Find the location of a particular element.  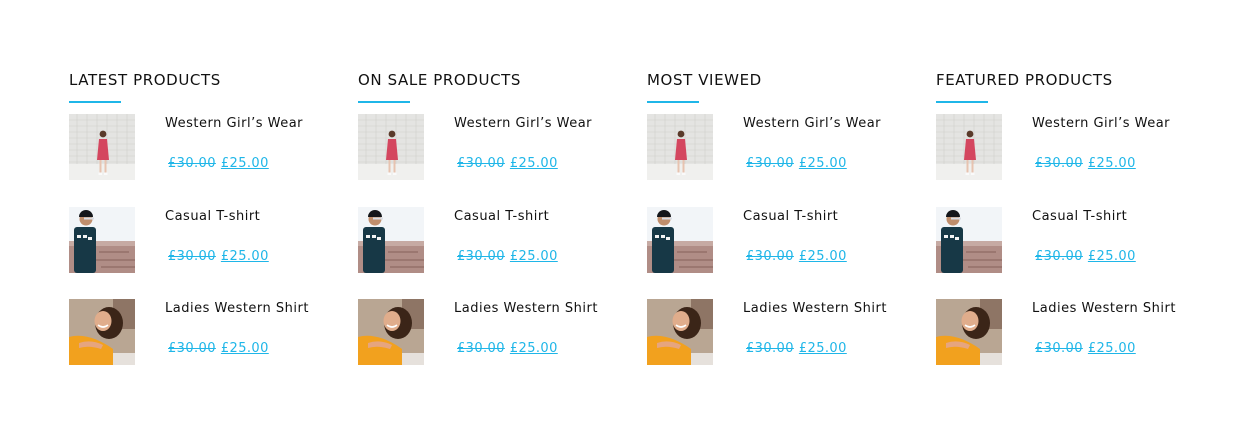

widget-title: ON SALE PRODUCTS is located at coordinates (440, 80).